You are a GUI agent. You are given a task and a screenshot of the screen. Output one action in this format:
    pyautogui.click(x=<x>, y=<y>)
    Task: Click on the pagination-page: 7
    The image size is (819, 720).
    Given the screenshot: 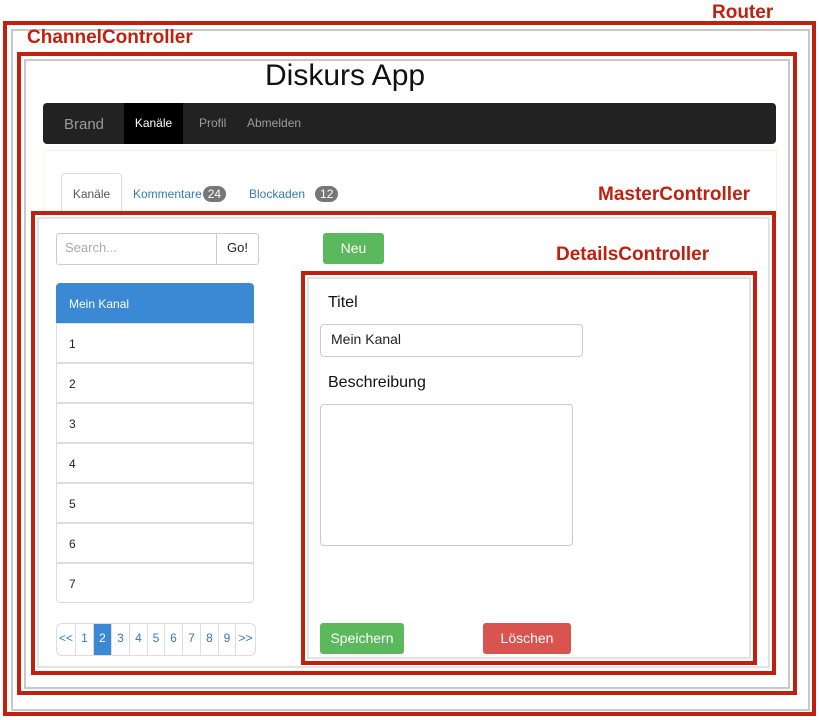 What is the action you would take?
    pyautogui.click(x=192, y=639)
    